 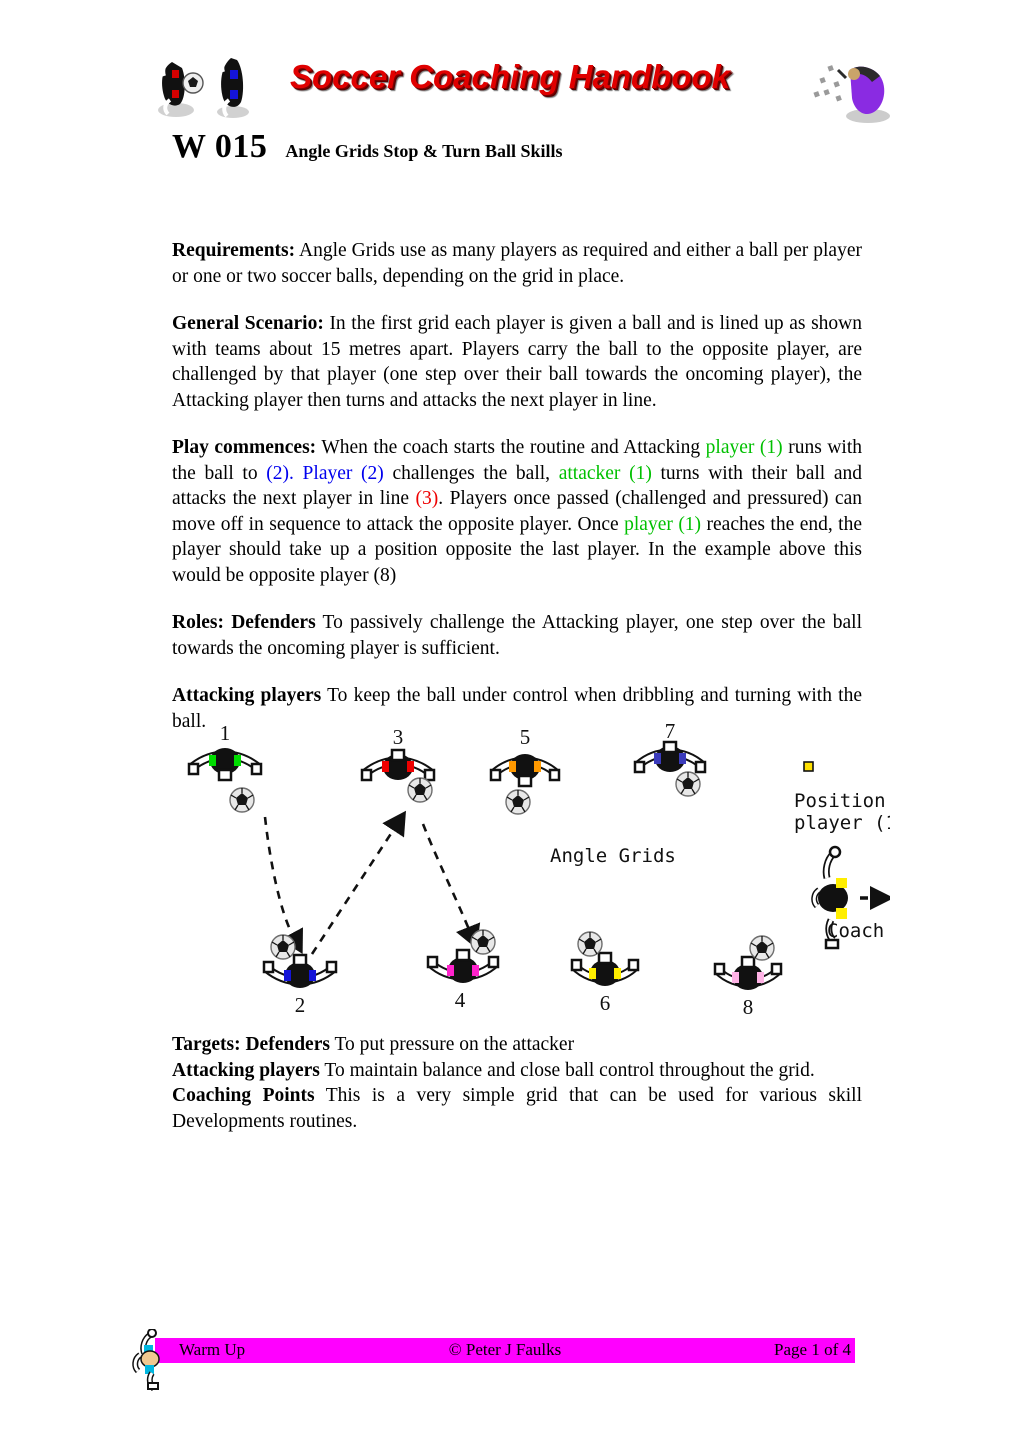 I want to click on diagram-label-position-line1: Position for, so click(x=842, y=801).